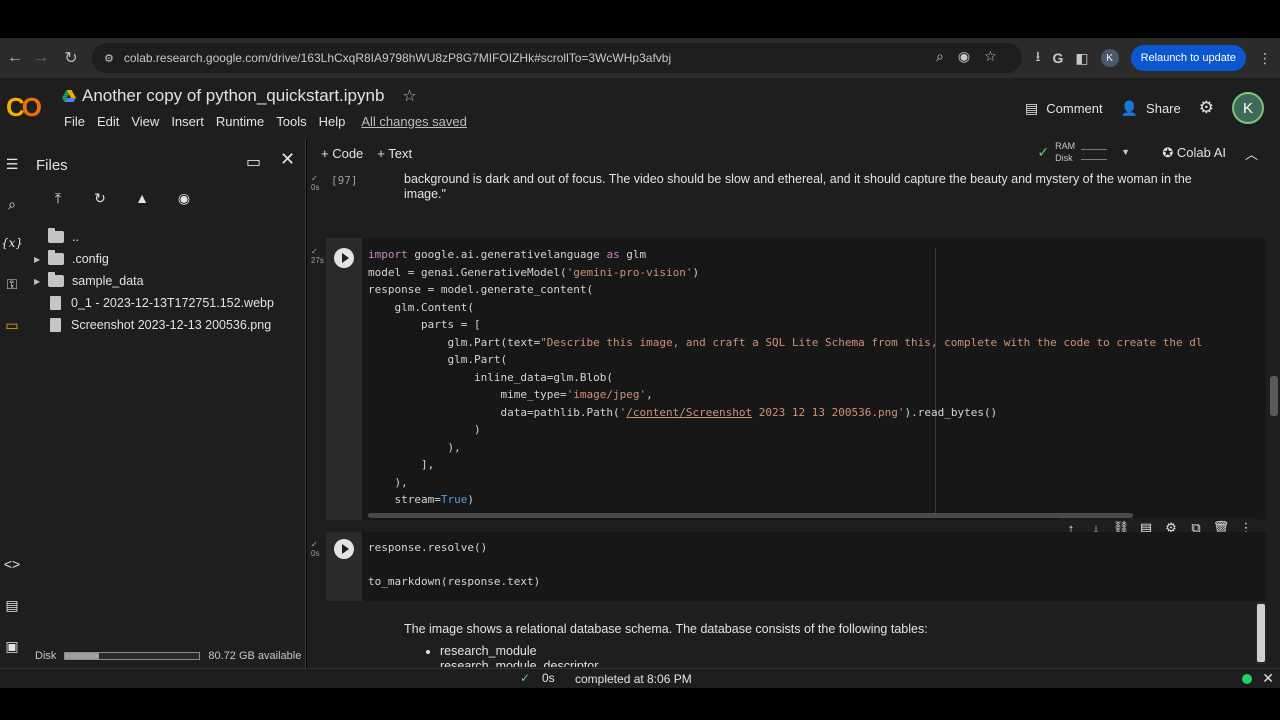 This screenshot has width=1280, height=720. I want to click on menu-help: Help, so click(332, 121).